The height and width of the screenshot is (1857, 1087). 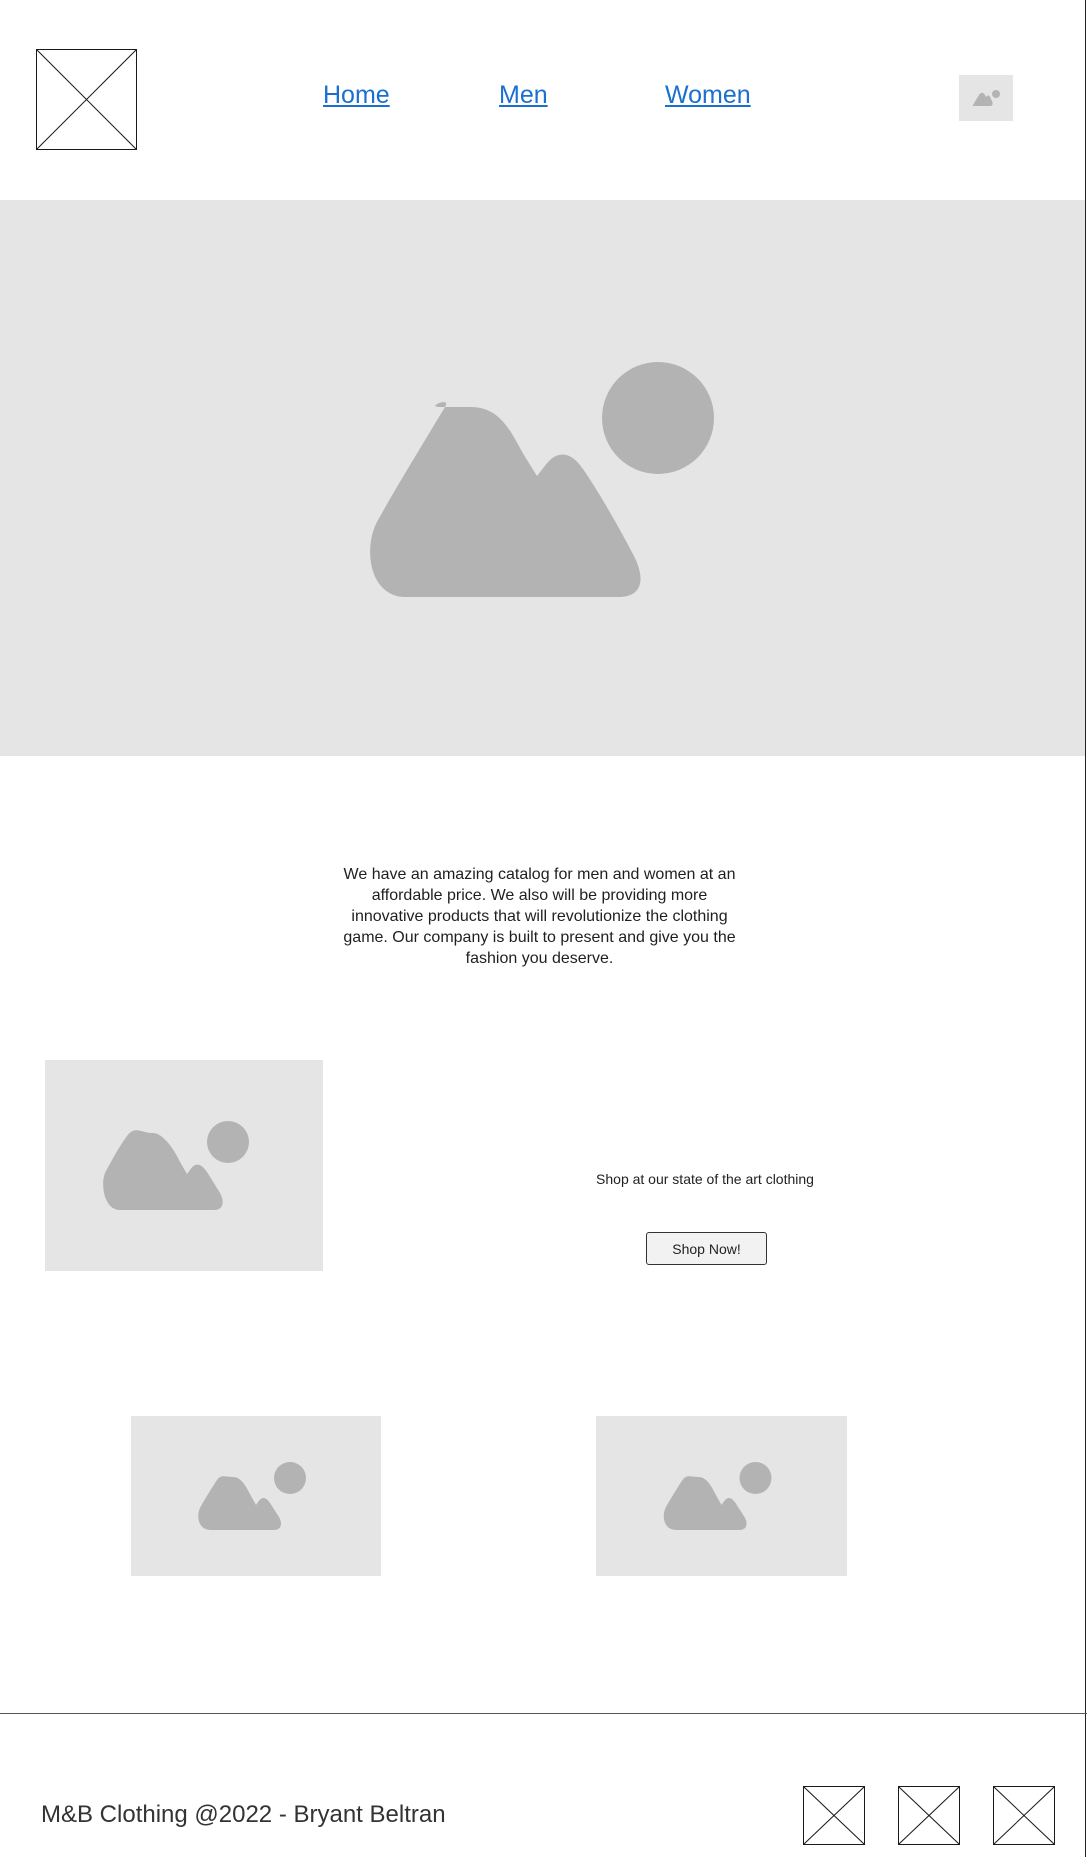 What do you see at coordinates (86, 99) in the screenshot?
I see `logo-placeholder-icon` at bounding box center [86, 99].